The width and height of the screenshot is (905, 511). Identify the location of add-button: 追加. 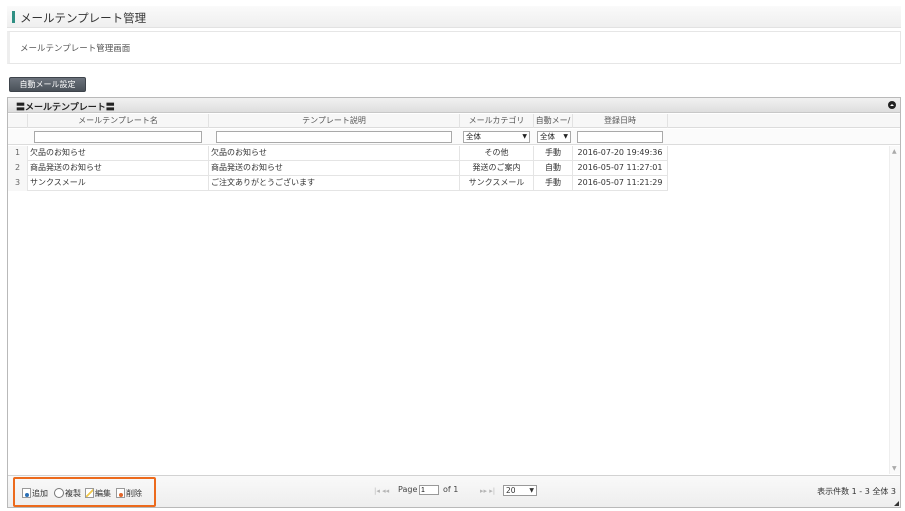
(35, 493).